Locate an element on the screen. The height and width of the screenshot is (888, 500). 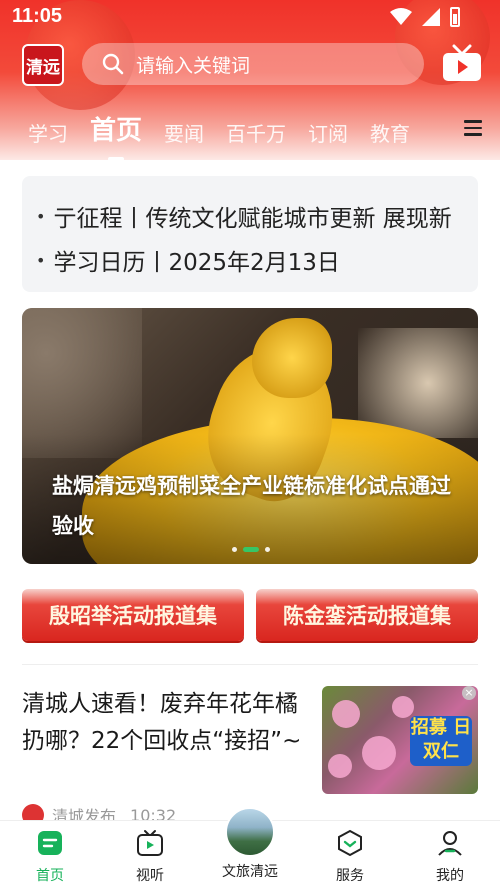
status-time: 11:05 is located at coordinates (37, 16).